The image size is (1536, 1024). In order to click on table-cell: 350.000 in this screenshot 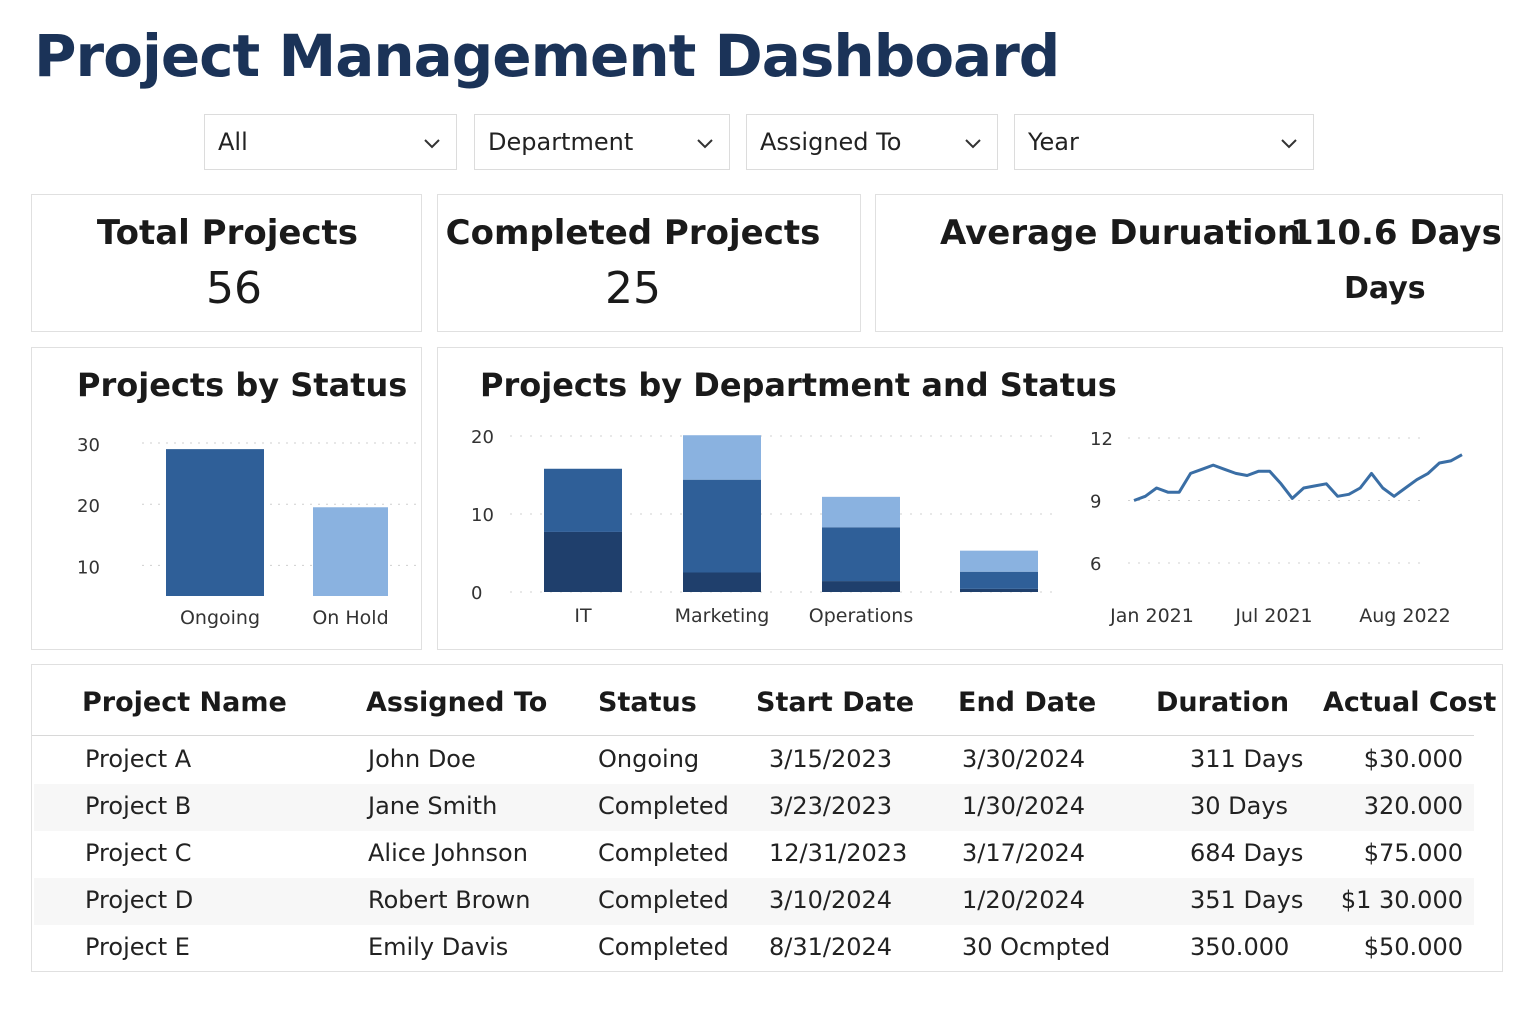, I will do `click(1240, 947)`.